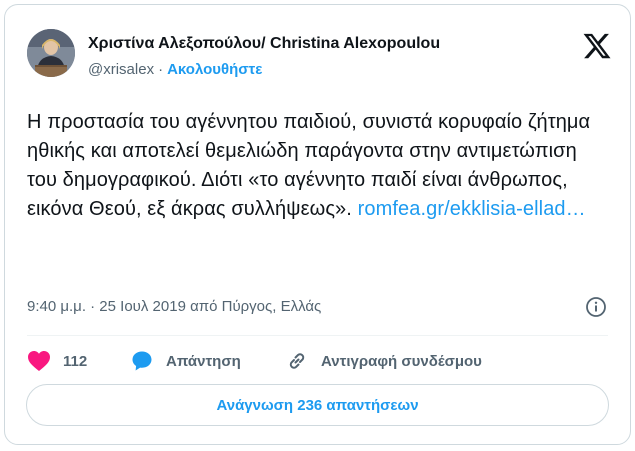  I want to click on author-handle-row: @xrisalex · Ακολουθήστε, so click(175, 69).